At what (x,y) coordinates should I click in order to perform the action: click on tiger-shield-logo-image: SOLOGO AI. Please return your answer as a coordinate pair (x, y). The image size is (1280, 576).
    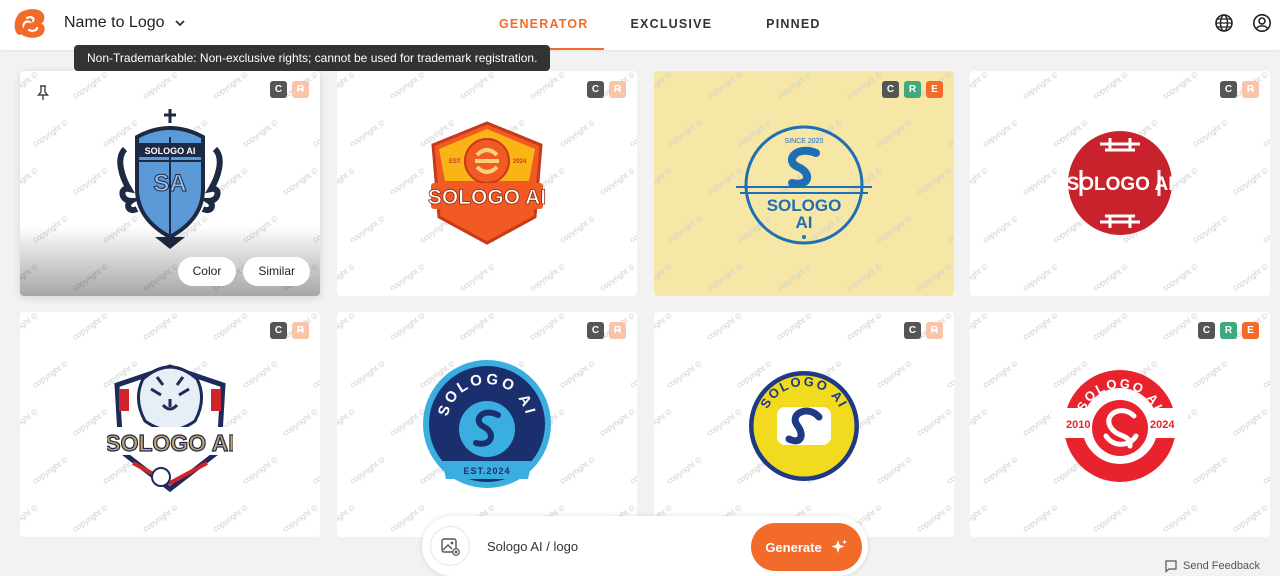
    Looking at the image, I should click on (170, 427).